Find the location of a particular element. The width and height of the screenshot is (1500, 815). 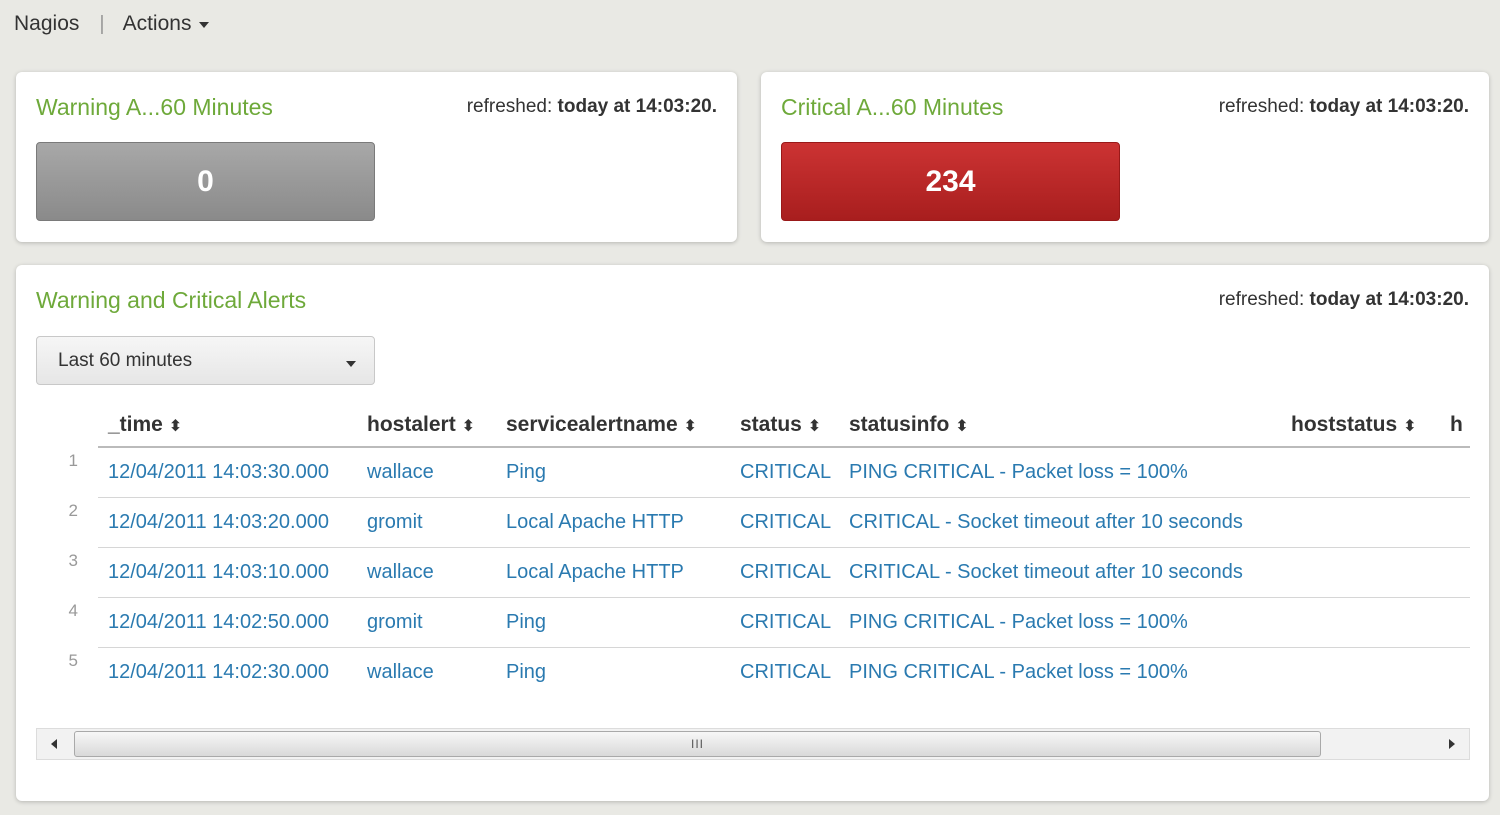

scrollbar-thumb: III is located at coordinates (697, 744).